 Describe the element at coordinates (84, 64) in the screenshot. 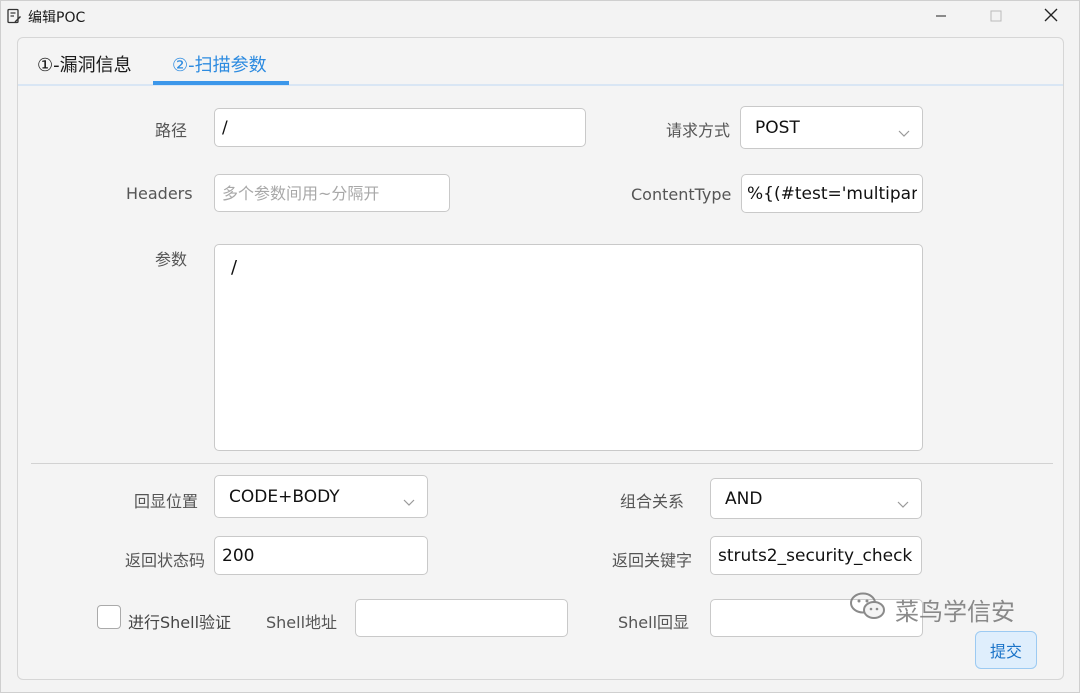

I see `tab-vuln-info: ①-漏洞信息` at that location.